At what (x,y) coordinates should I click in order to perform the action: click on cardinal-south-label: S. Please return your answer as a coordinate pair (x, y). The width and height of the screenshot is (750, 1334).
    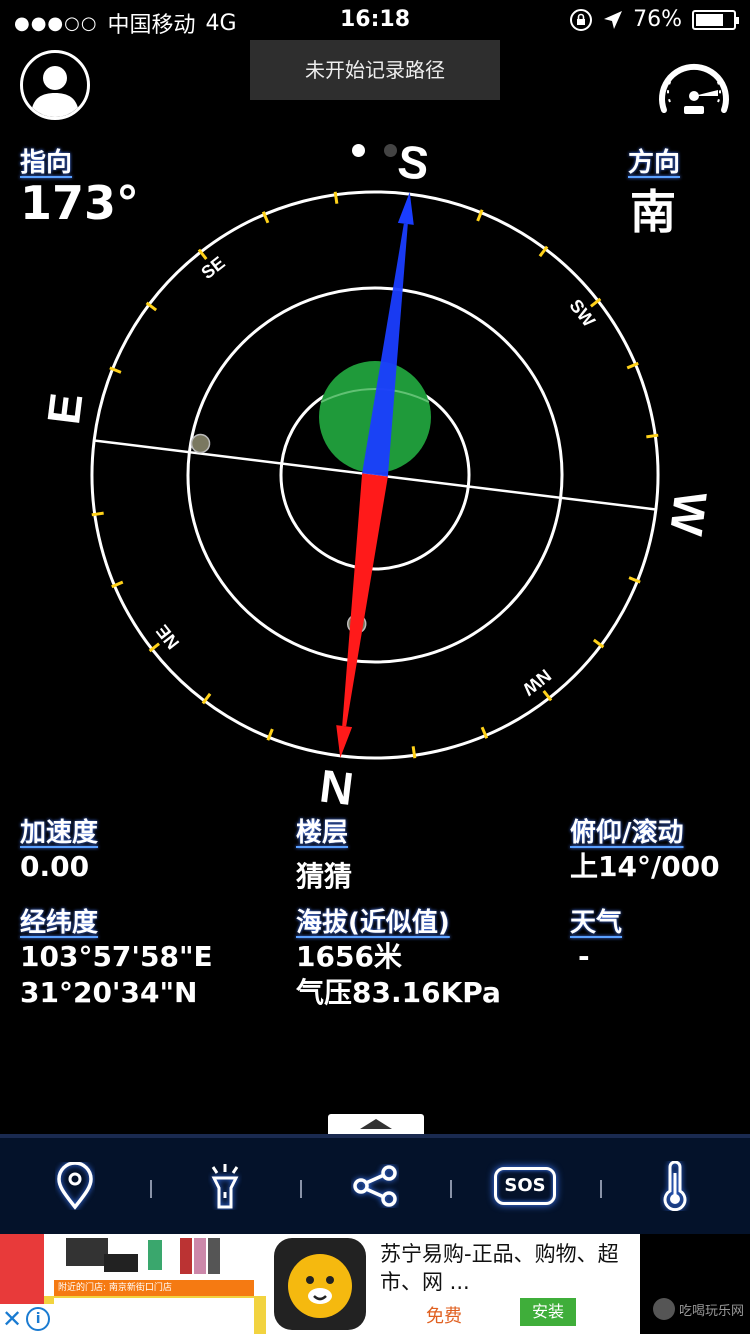
    Looking at the image, I should click on (413, 162).